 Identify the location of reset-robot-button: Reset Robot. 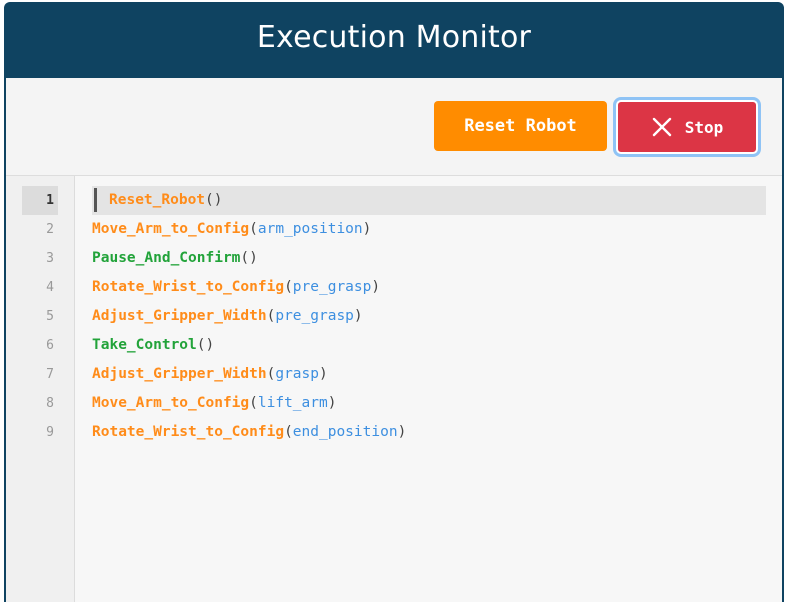
(520, 126).